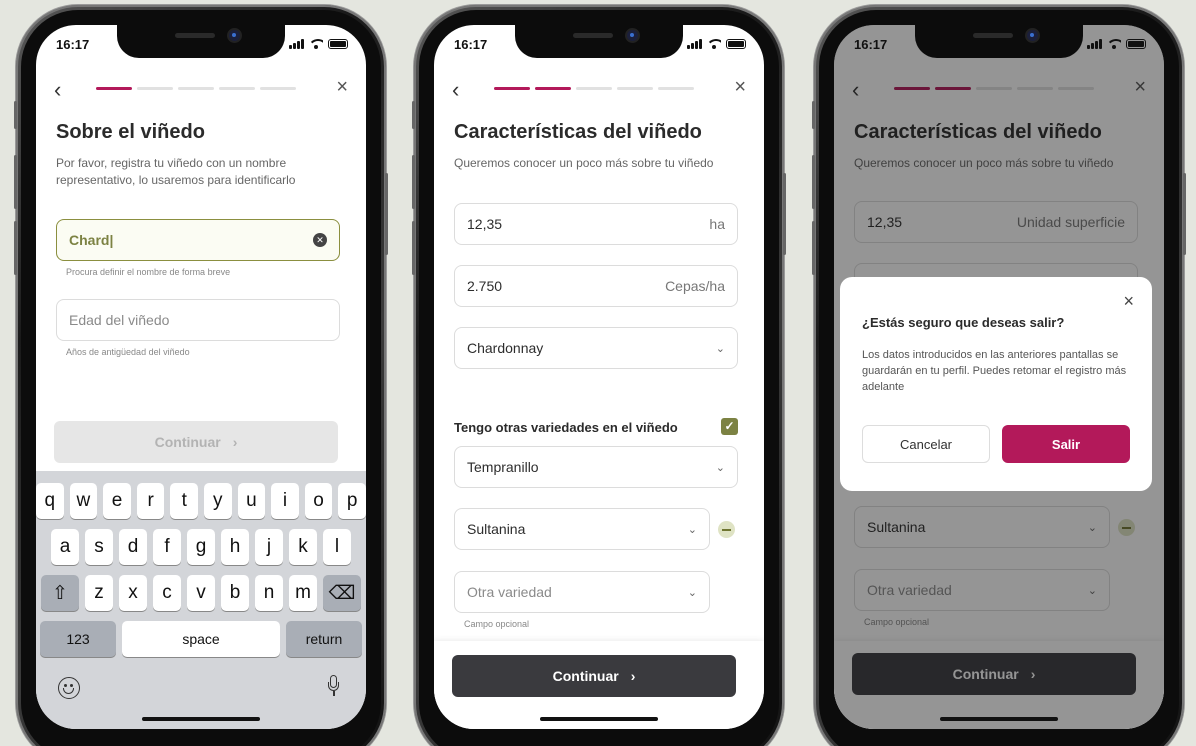 Image resolution: width=1196 pixels, height=746 pixels. Describe the element at coordinates (729, 426) in the screenshot. I see `other-varieties-checkbox: ✓` at that location.